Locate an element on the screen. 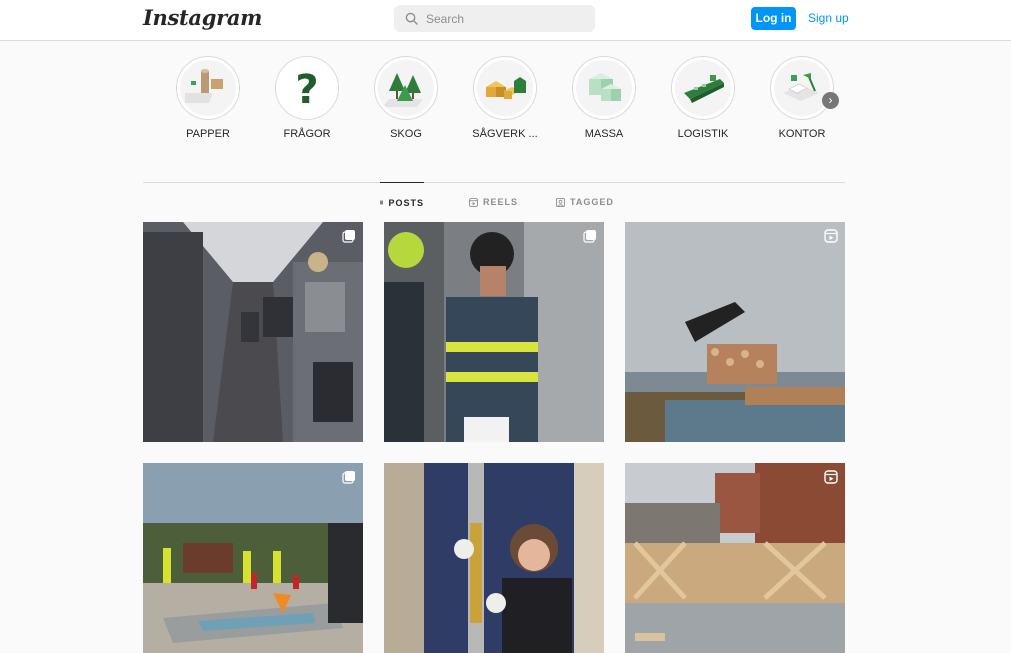 The width and height of the screenshot is (1011, 653). highlight-cover: ? is located at coordinates (307, 88).